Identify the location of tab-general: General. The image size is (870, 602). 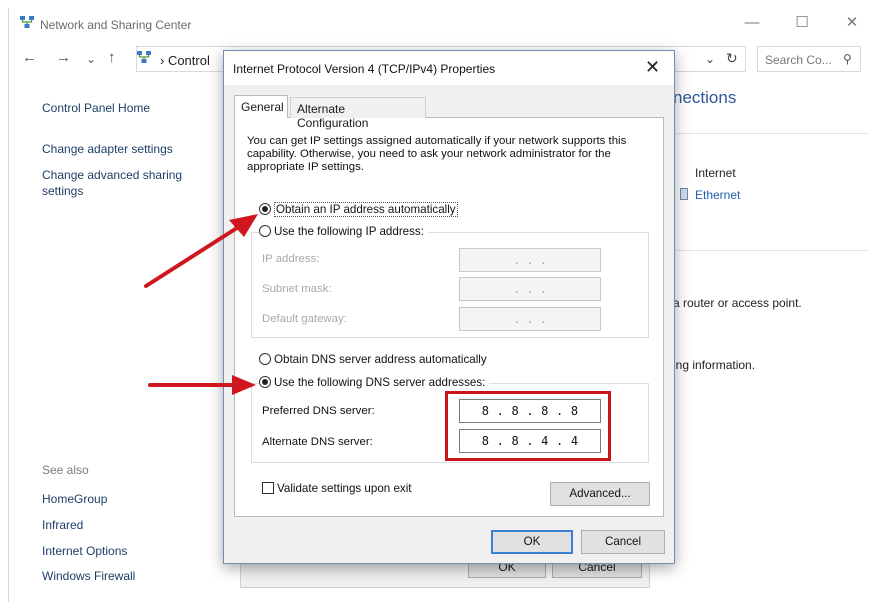
(261, 106).